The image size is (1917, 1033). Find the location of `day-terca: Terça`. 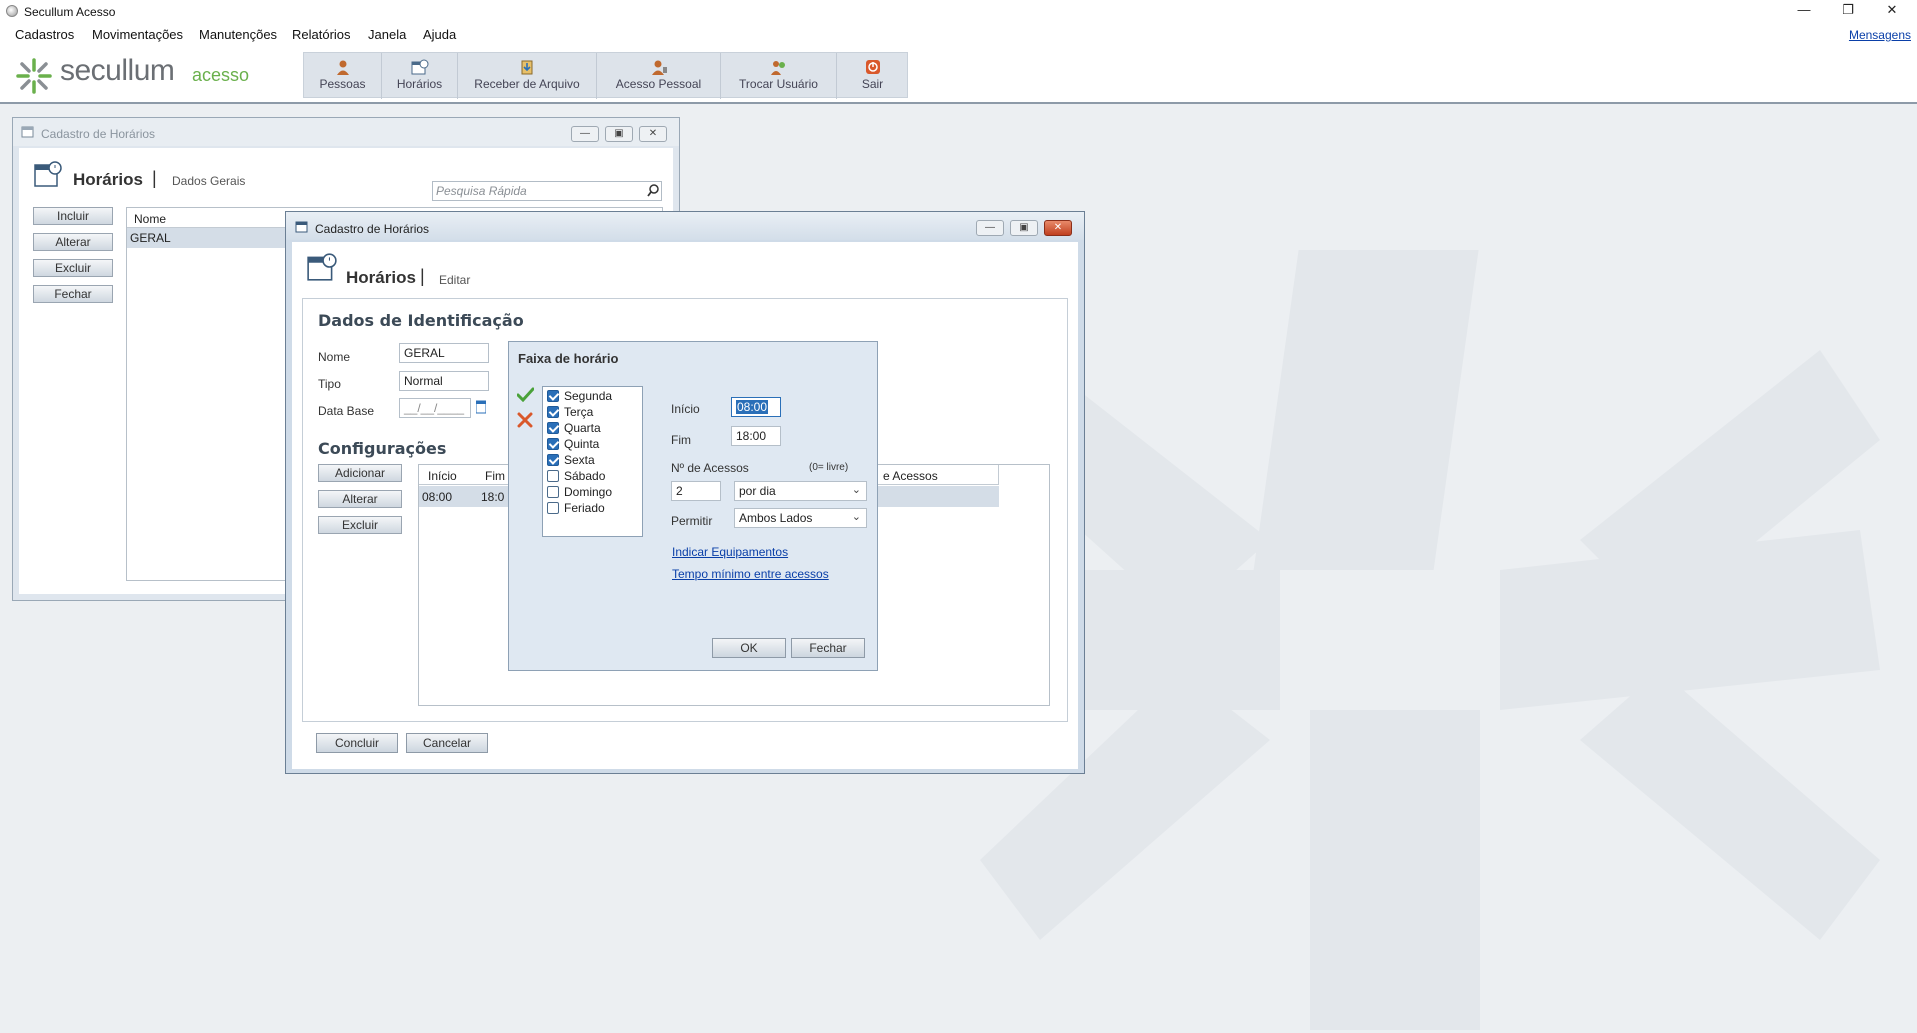

day-terca: Terça is located at coordinates (592, 412).